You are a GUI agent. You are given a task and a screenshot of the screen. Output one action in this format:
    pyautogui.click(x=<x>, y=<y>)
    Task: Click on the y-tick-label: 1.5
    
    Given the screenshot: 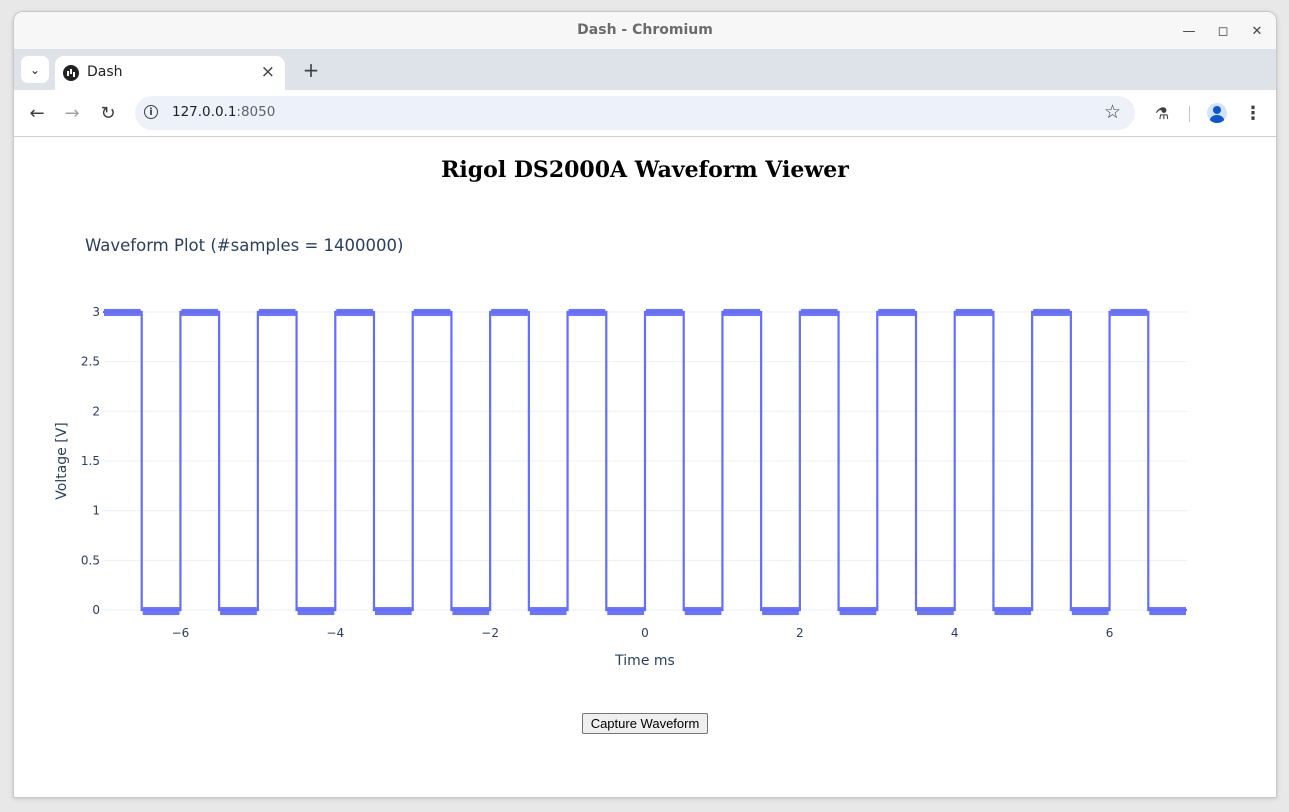 What is the action you would take?
    pyautogui.click(x=90, y=461)
    